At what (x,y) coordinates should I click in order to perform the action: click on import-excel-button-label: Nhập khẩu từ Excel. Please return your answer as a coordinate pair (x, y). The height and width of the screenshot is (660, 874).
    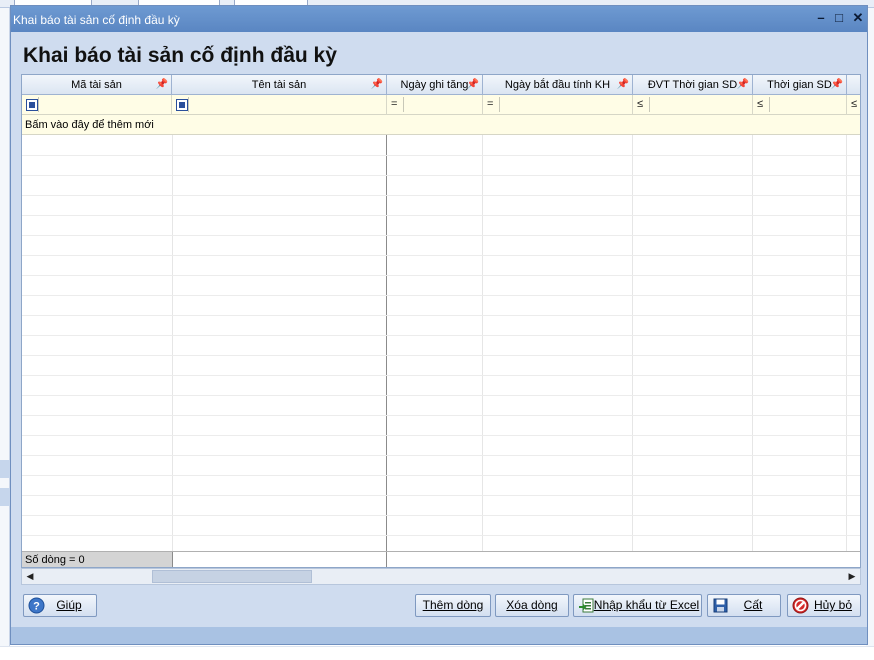
    Looking at the image, I should click on (646, 605).